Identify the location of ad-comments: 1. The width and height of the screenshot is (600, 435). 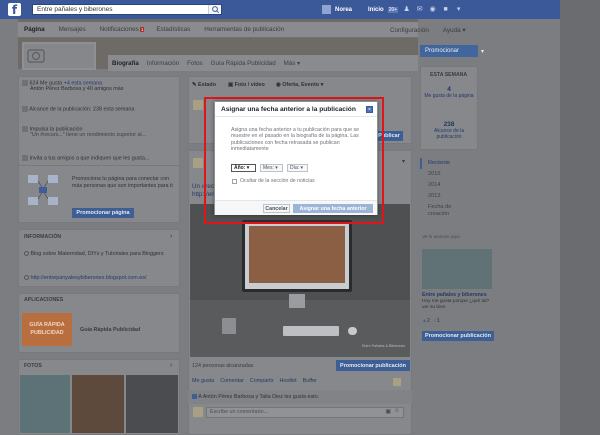
(438, 321).